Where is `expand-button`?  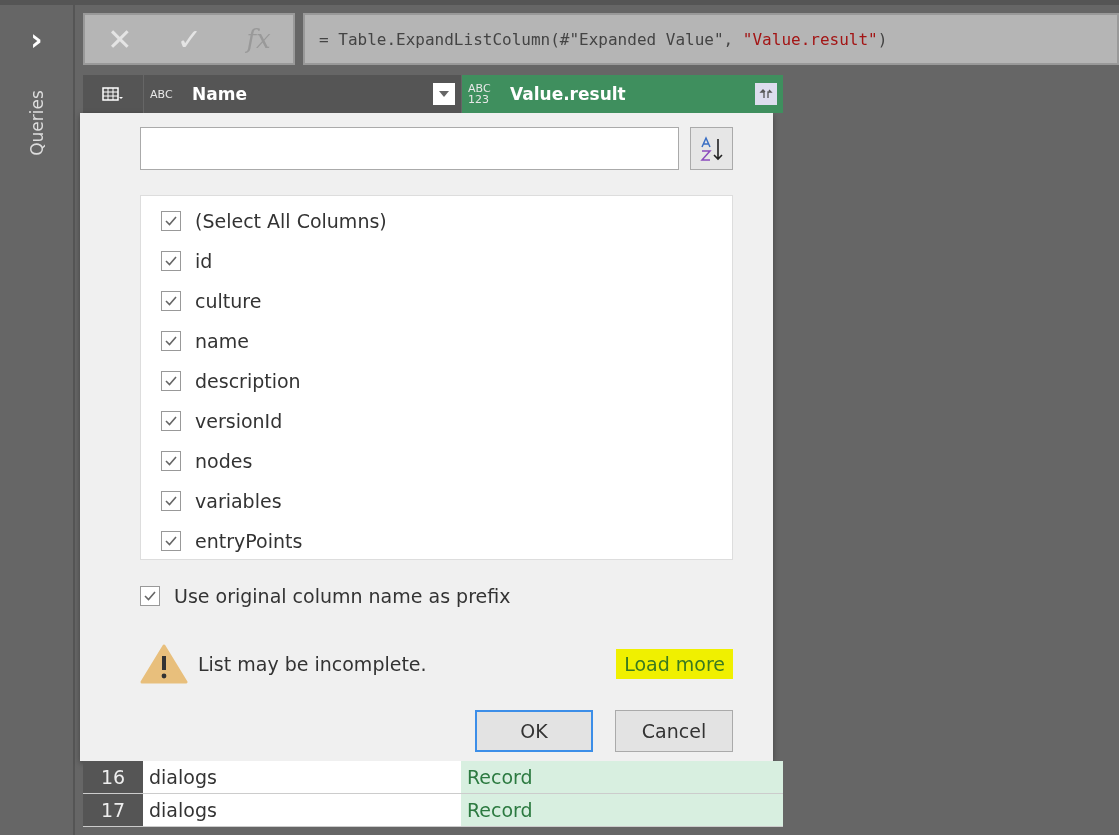 expand-button is located at coordinates (766, 94).